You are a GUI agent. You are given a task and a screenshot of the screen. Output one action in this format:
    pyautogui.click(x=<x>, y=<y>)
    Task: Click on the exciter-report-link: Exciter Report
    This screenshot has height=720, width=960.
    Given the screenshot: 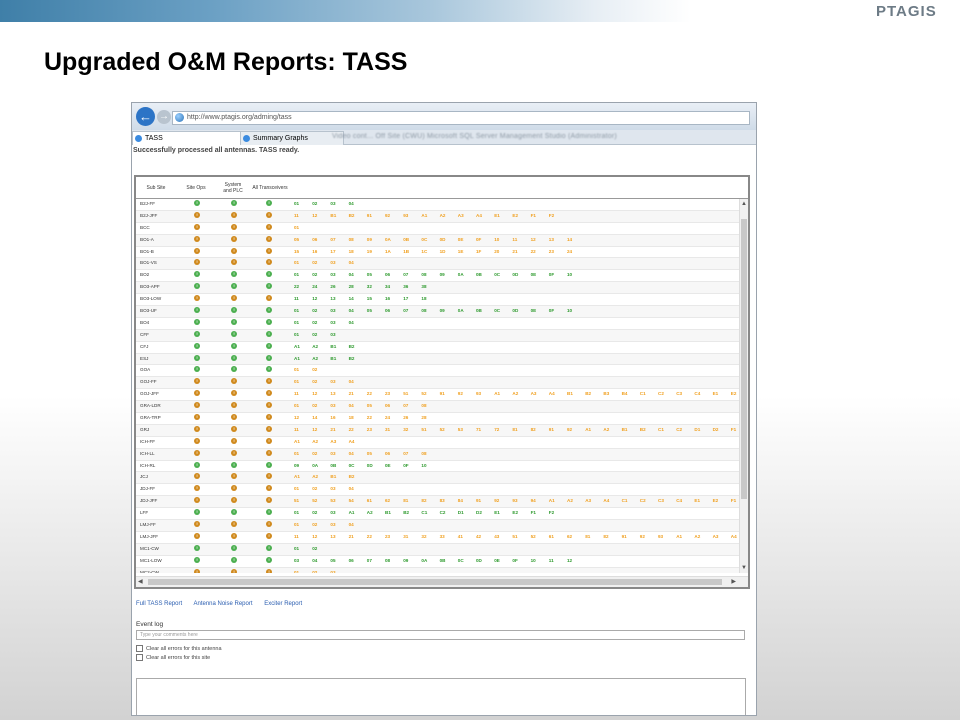 What is the action you would take?
    pyautogui.click(x=283, y=604)
    